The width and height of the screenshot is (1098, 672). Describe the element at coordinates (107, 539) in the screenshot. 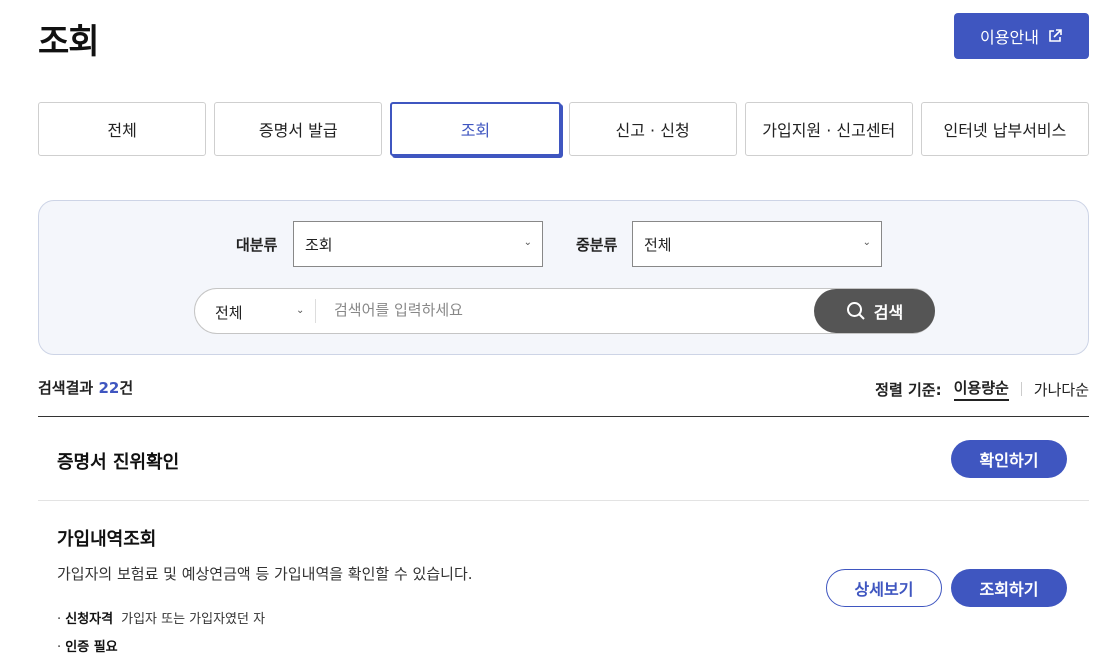

I see `item-title: 가입내역조회` at that location.